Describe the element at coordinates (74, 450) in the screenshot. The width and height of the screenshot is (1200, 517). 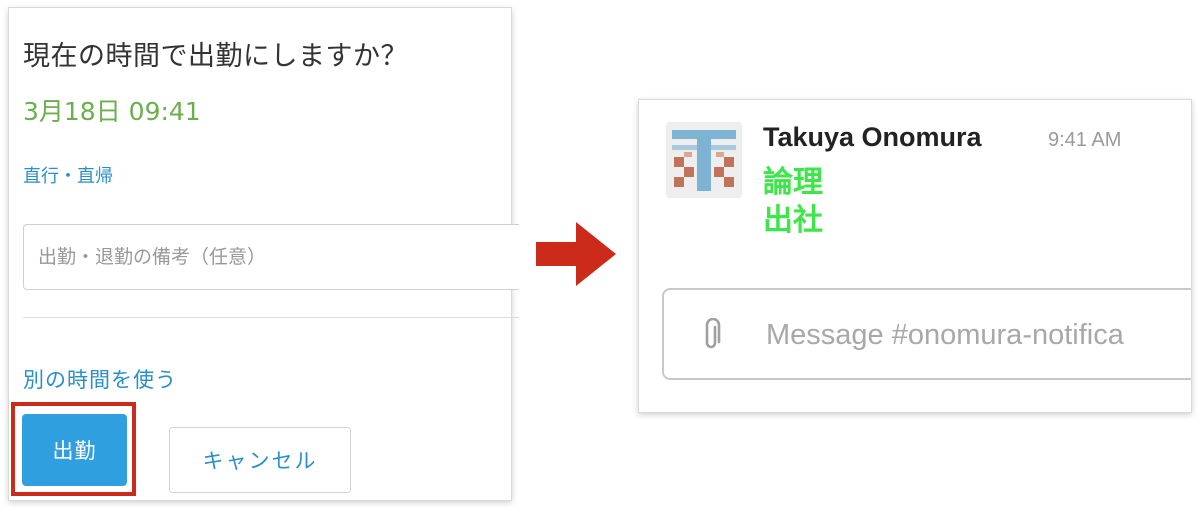
I see `clock-in-button: 出勤` at that location.